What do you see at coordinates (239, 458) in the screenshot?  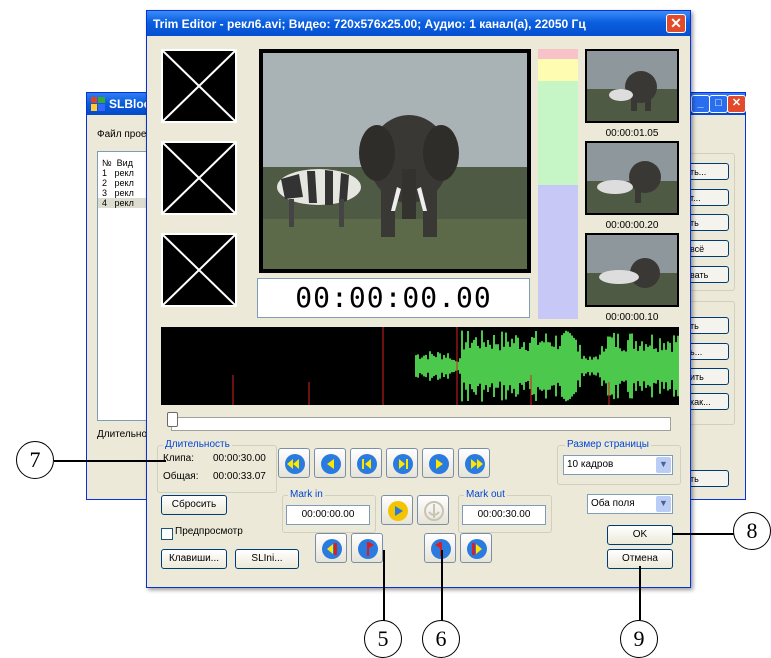 I see `clip-duration-value: 00:00:30.00` at bounding box center [239, 458].